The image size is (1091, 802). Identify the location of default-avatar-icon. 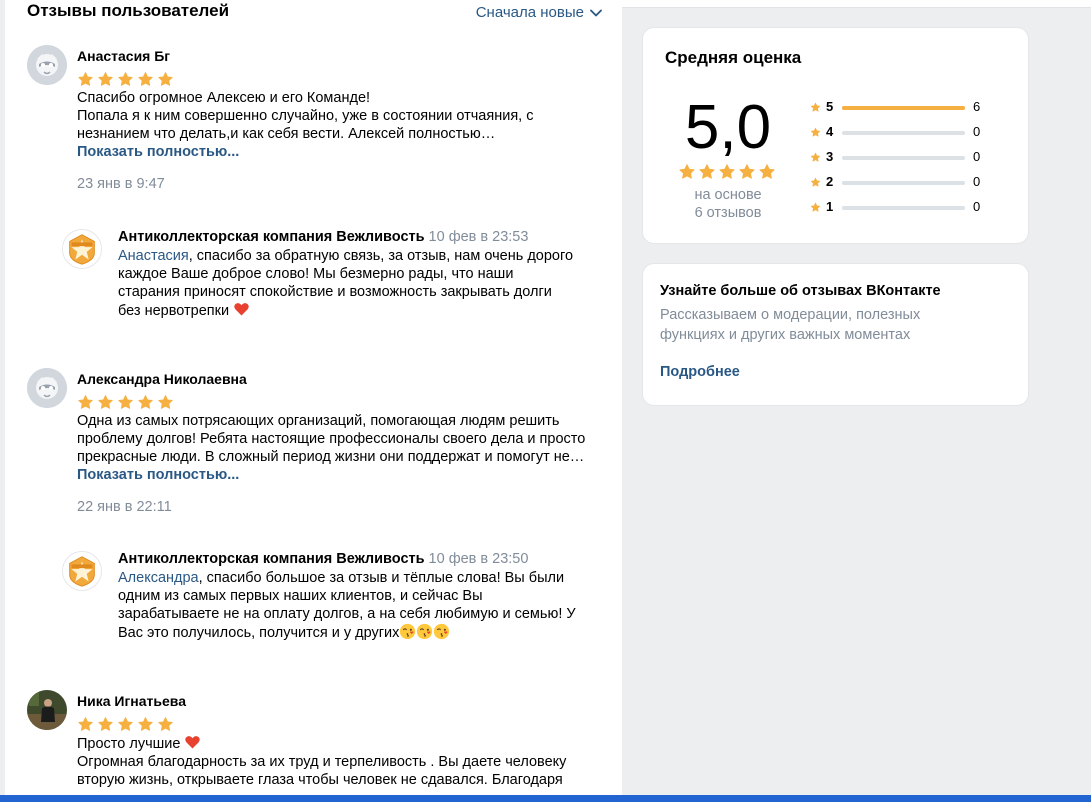
(47, 65).